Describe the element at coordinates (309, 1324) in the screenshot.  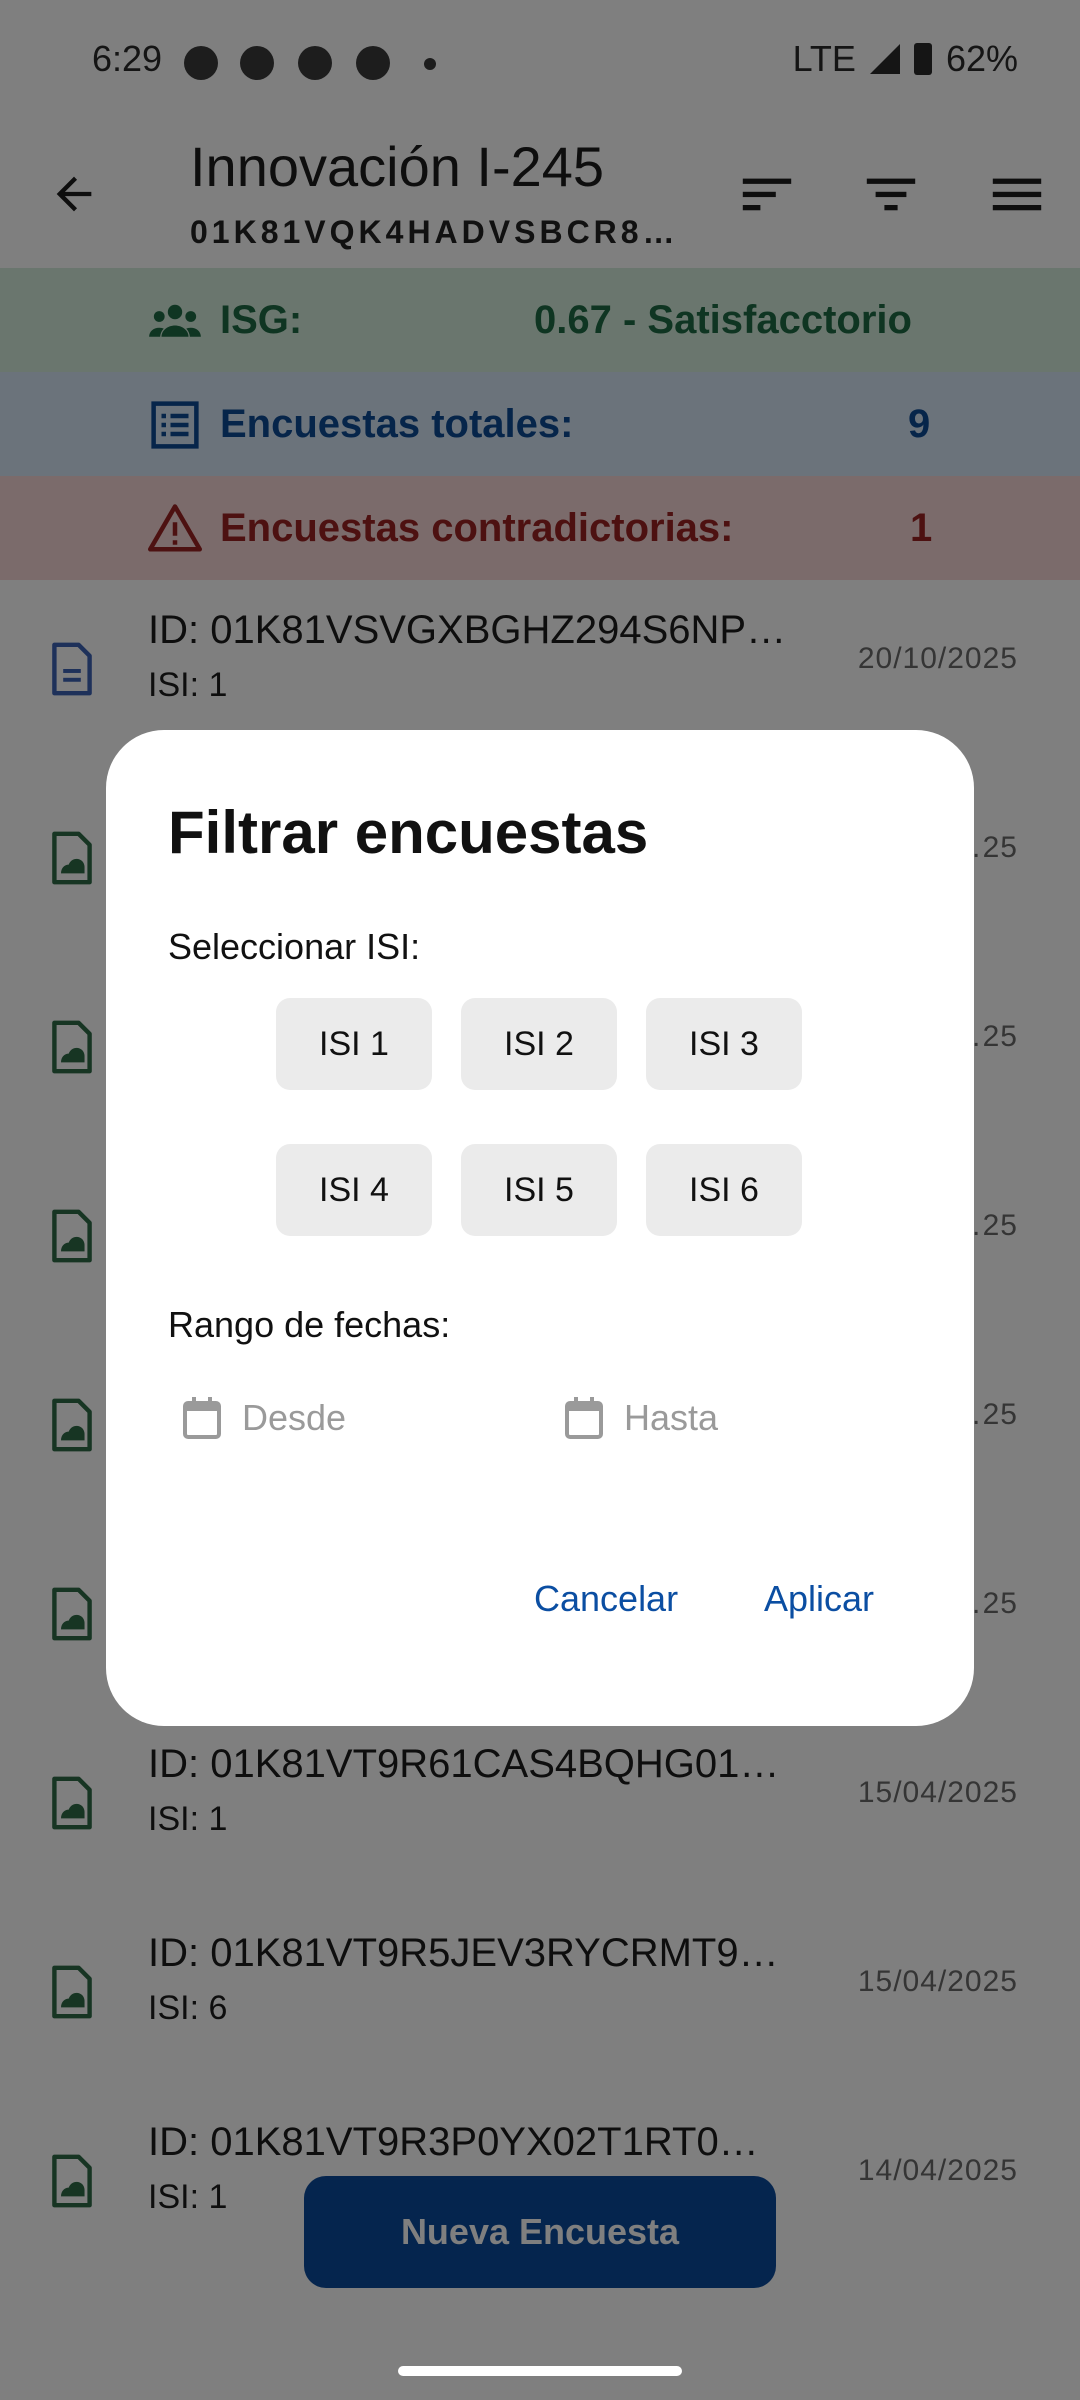
I see `date-range-label: Rango de fechas:` at that location.